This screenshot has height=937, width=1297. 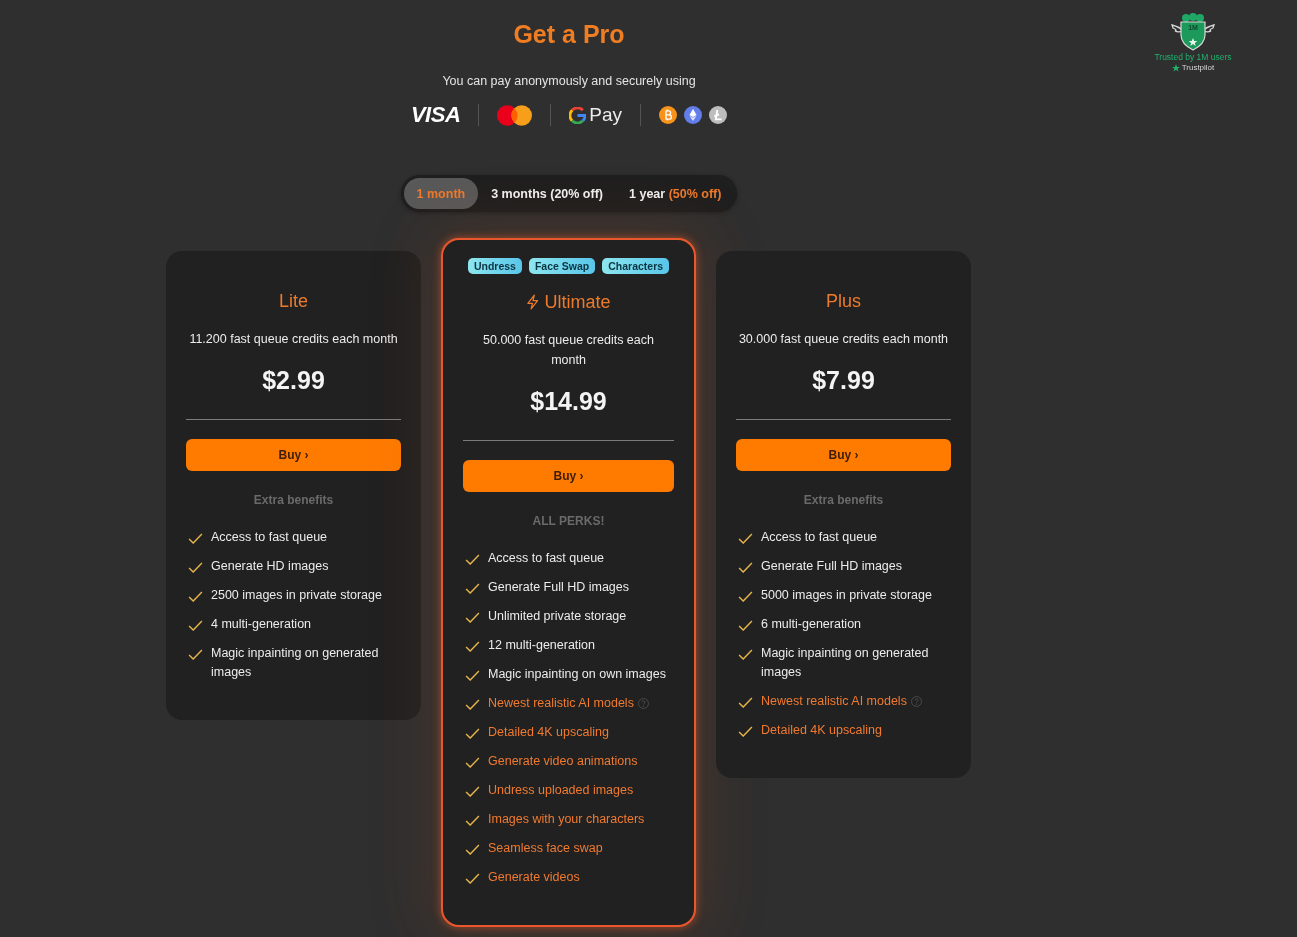 I want to click on feature-text: 12 multi-generation, so click(x=541, y=645).